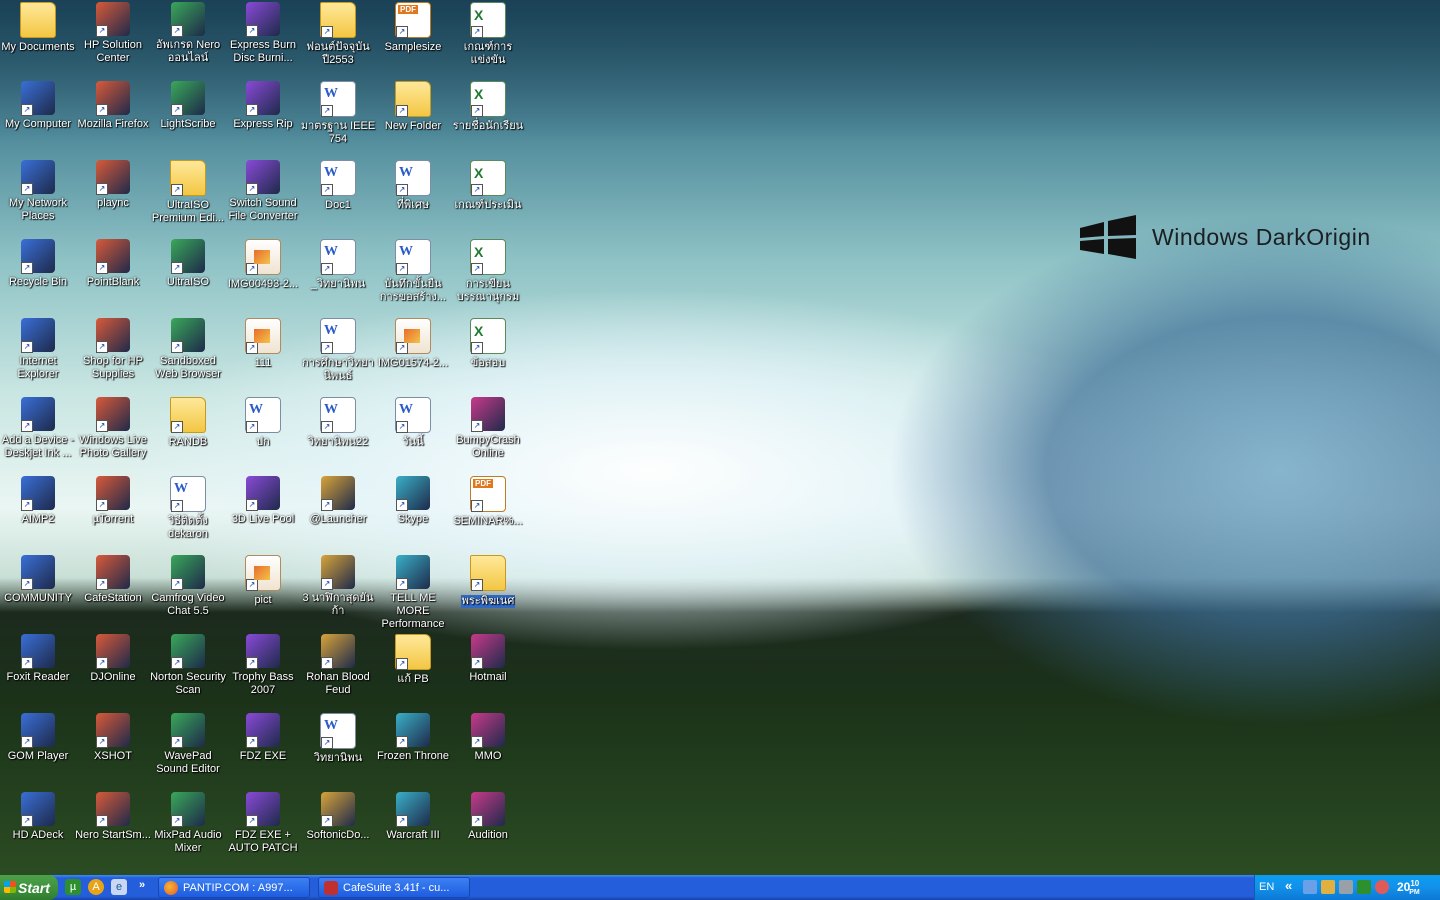 Image resolution: width=1440 pixels, height=900 pixels. I want to click on desktop-icon: ↗ HP Solution Center, so click(113, 33).